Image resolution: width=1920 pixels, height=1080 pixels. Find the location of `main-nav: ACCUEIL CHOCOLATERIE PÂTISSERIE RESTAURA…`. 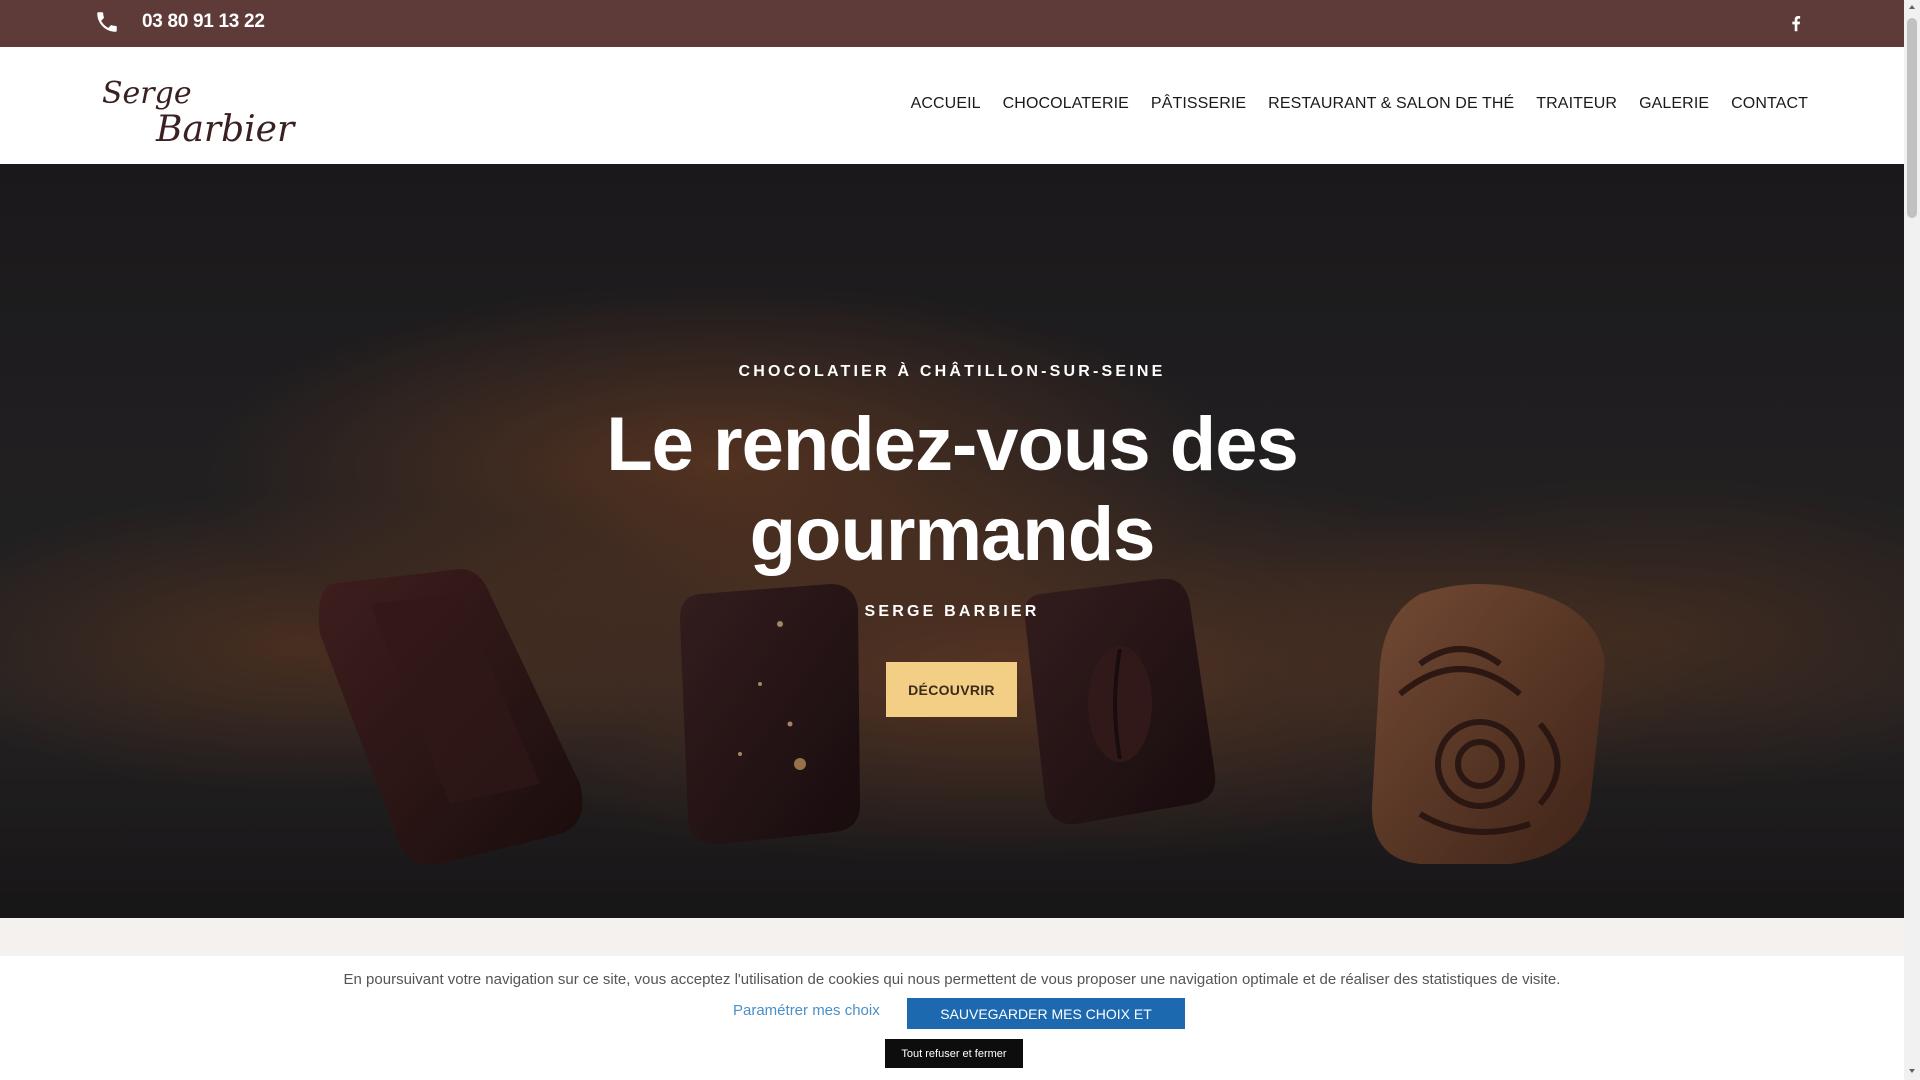

main-nav: ACCUEIL CHOCOLATERIE PÂTISSERIE RESTAURA… is located at coordinates (1348, 104).